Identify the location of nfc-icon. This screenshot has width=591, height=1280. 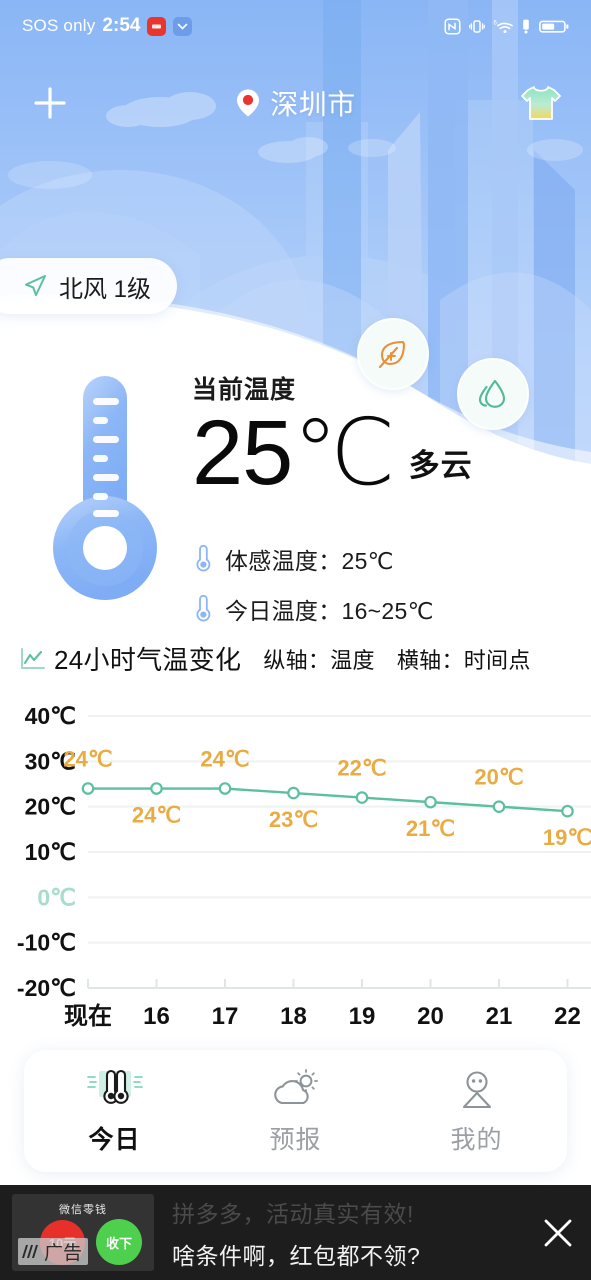
(452, 26).